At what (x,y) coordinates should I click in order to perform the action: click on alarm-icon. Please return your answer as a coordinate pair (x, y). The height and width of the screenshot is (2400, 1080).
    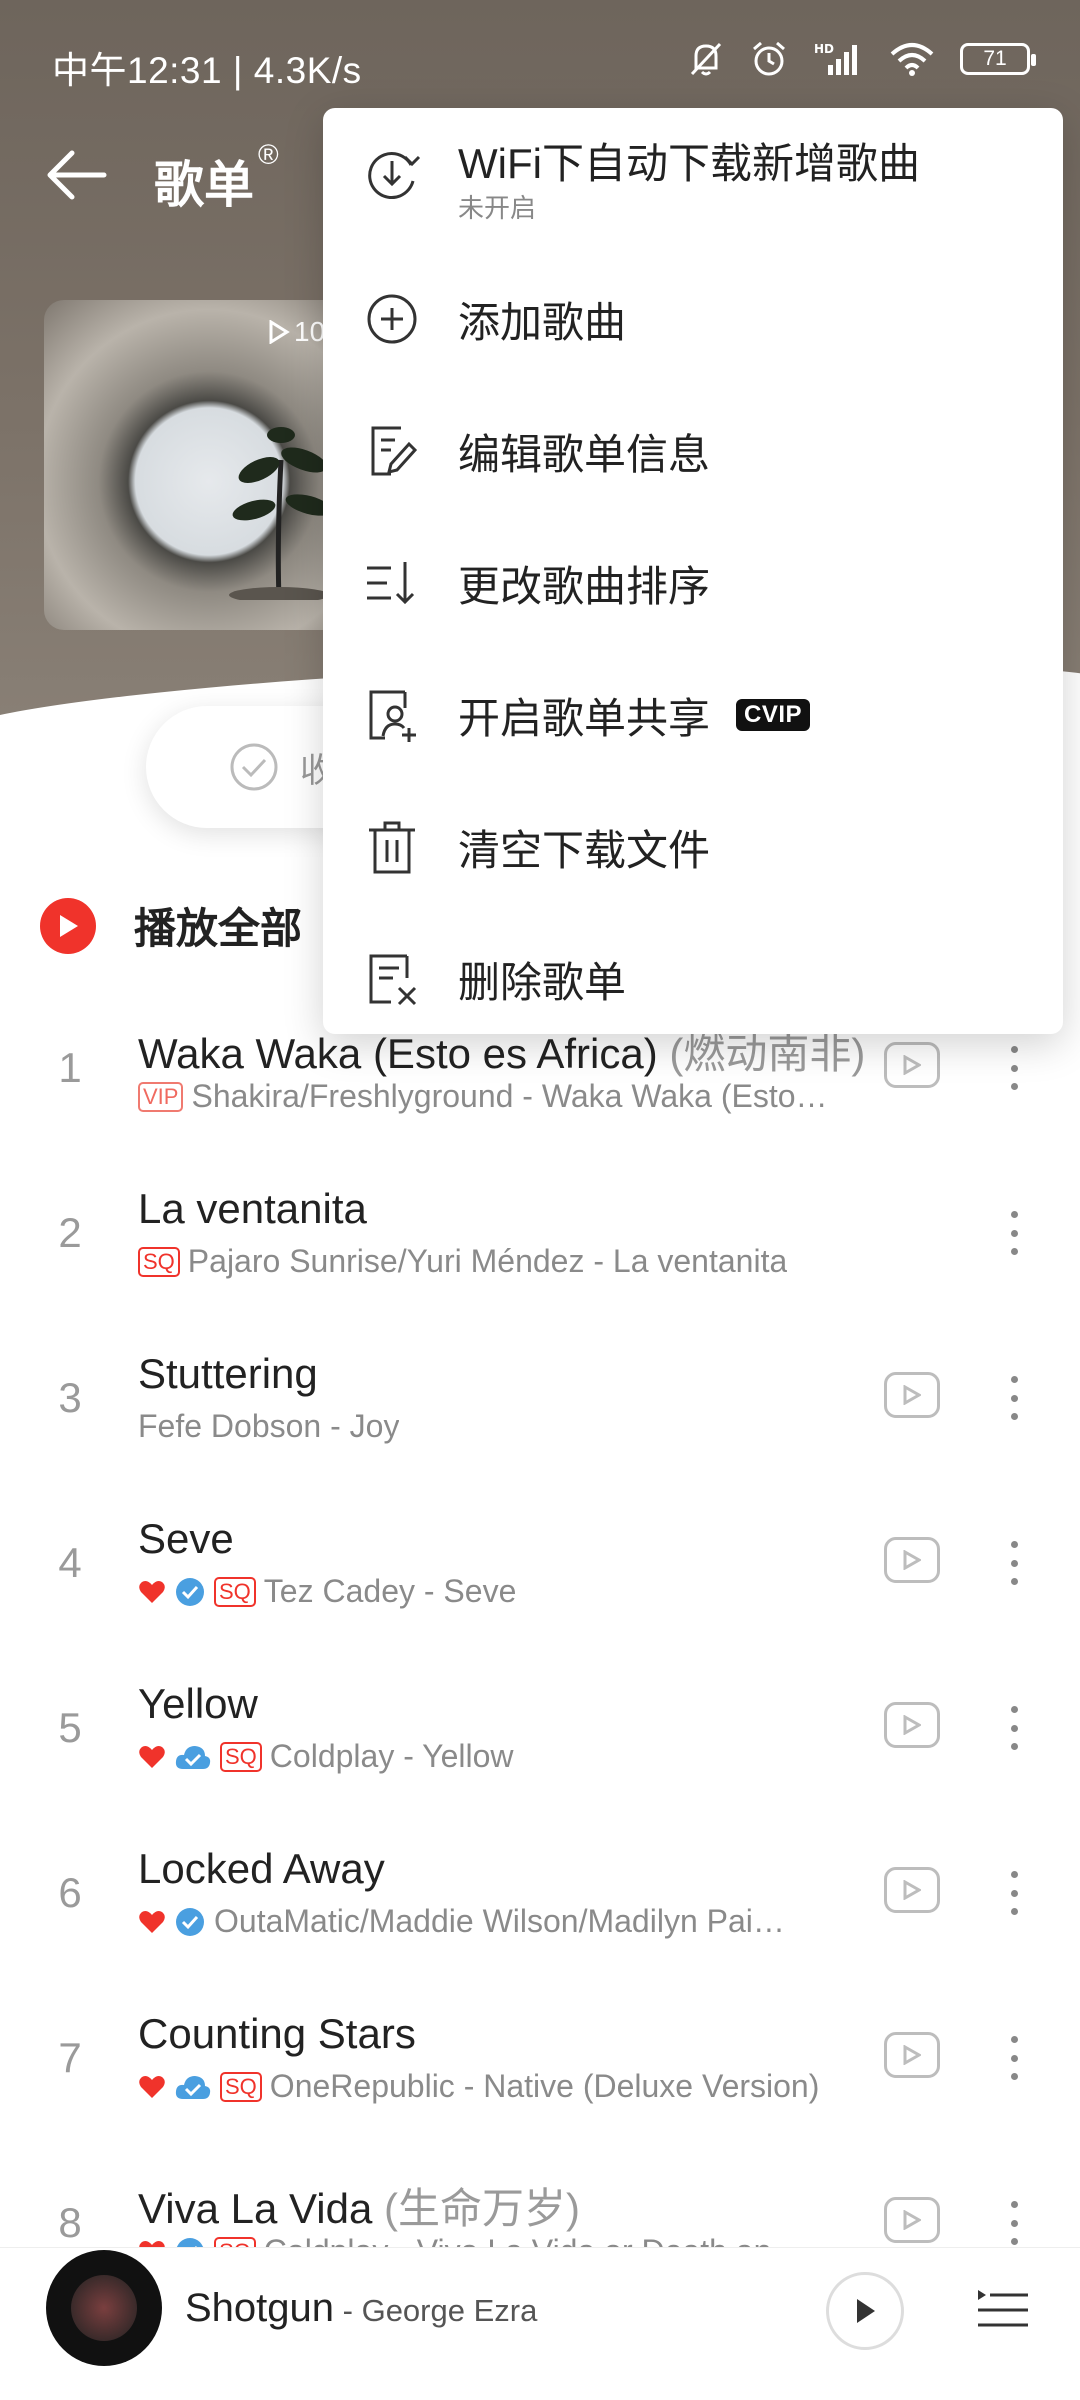
    Looking at the image, I should click on (769, 58).